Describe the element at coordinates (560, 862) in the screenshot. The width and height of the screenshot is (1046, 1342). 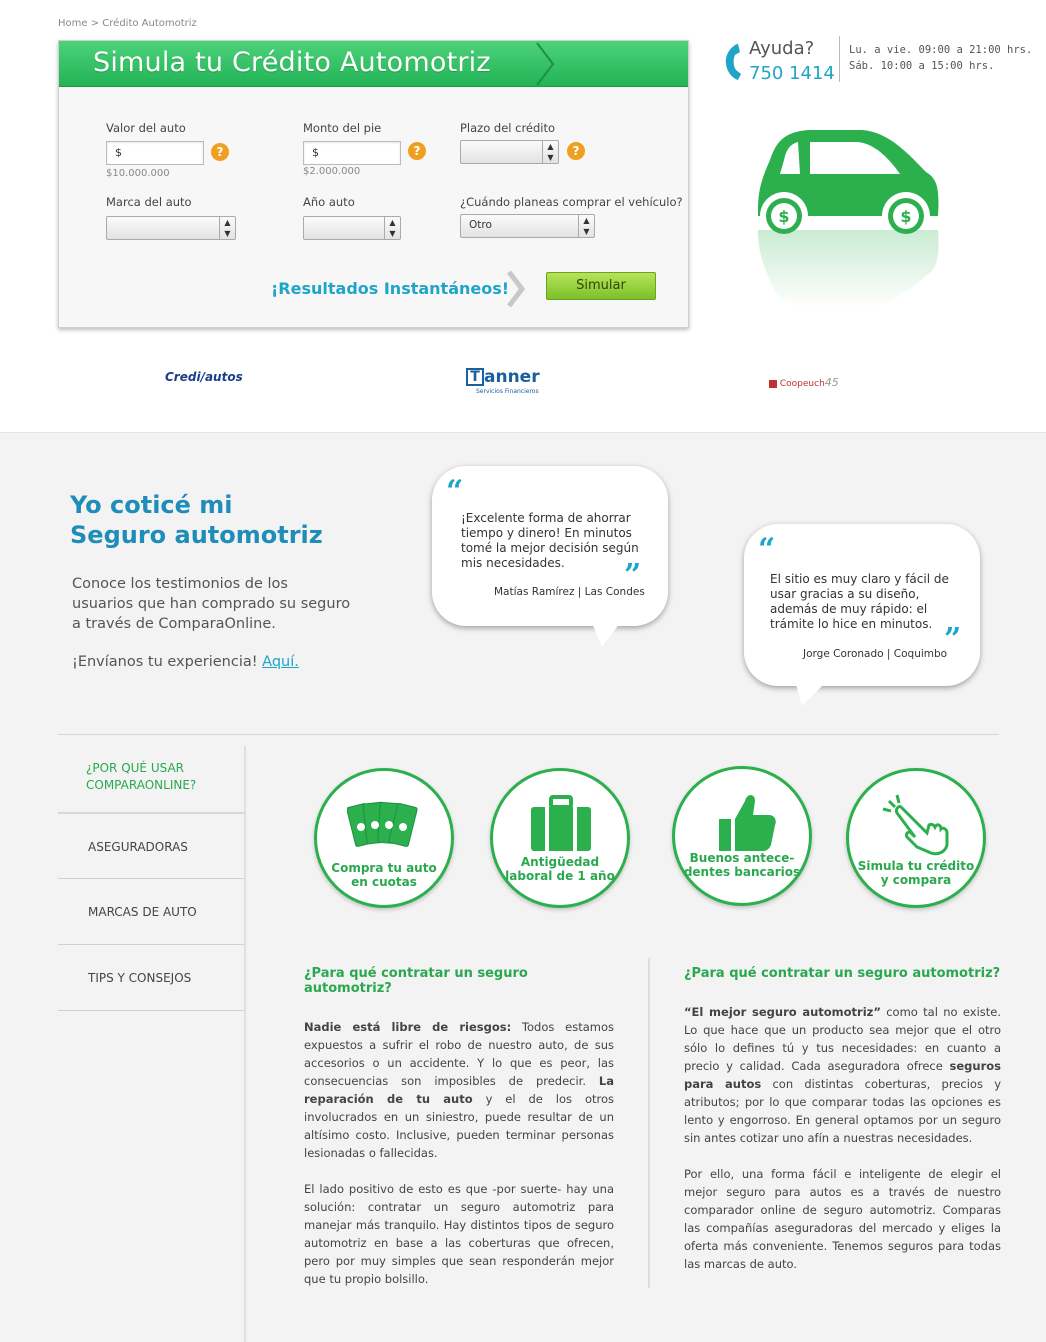
I see `feature-label-line1: Antigüedad` at that location.